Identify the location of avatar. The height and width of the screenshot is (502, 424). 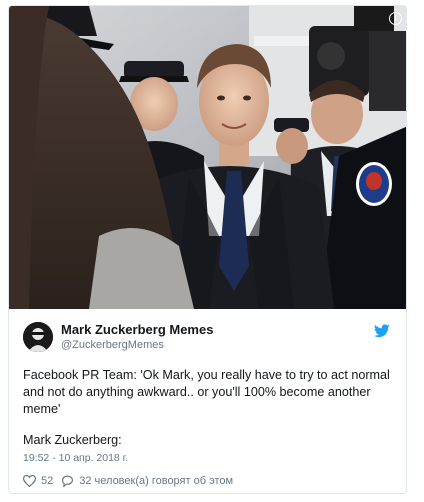
(38, 337).